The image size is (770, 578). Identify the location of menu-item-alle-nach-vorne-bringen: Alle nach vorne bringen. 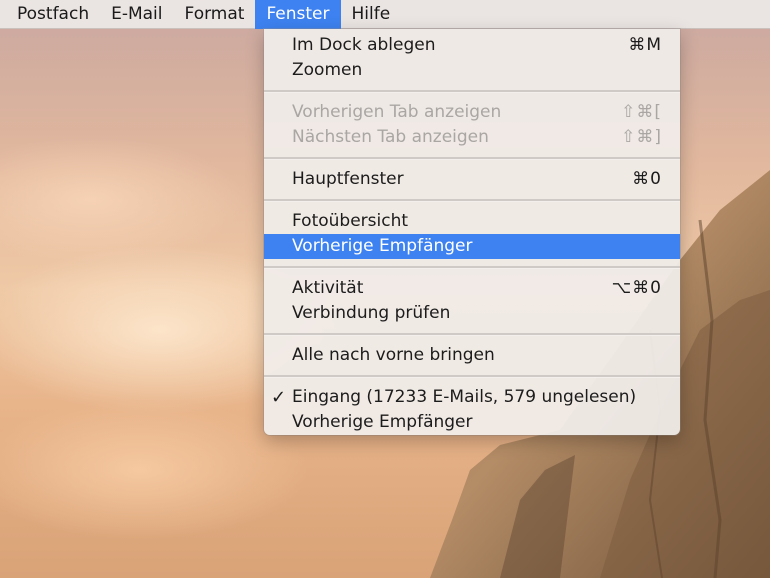
(472, 355).